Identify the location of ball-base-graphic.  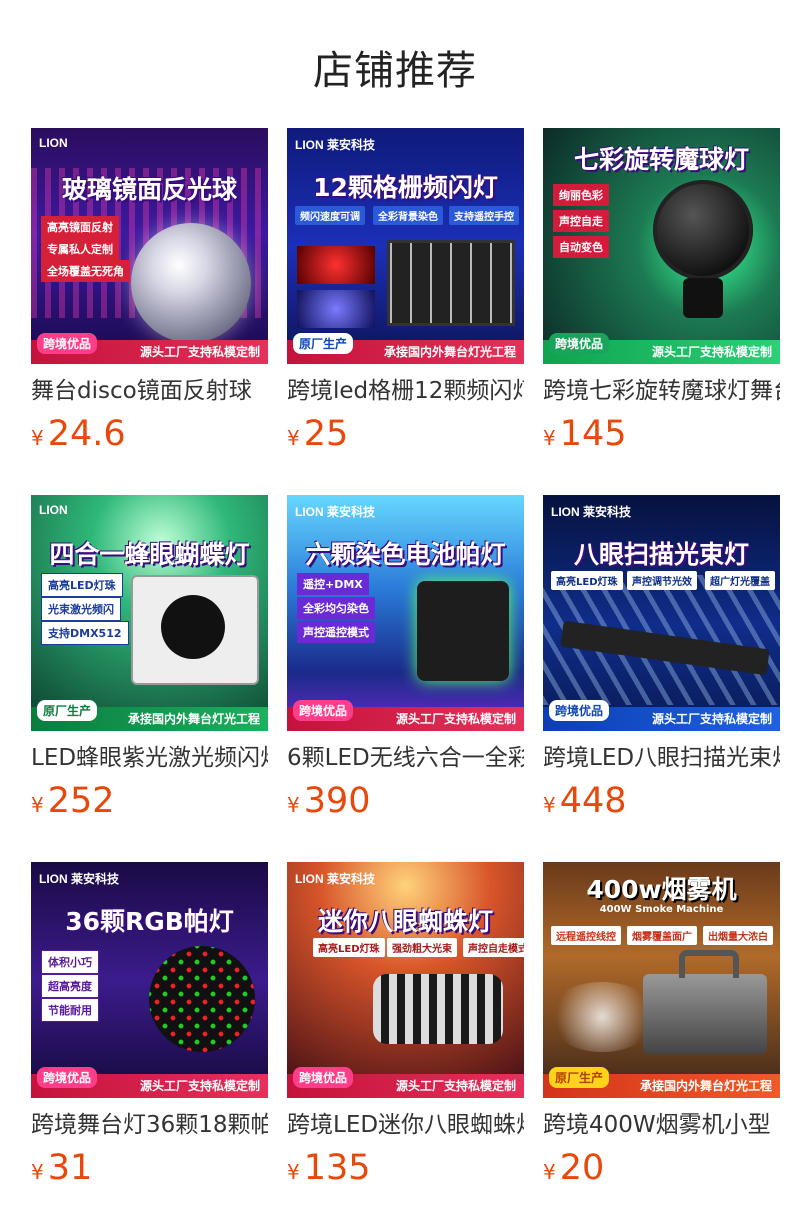
(703, 298).